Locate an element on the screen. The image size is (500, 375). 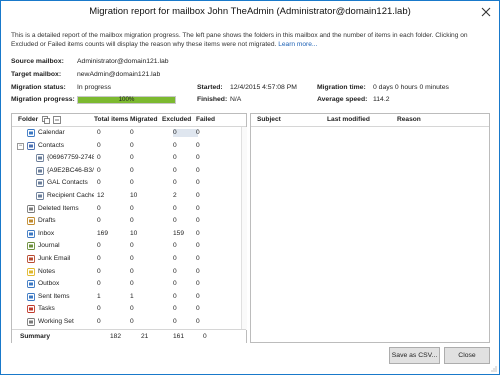
folder-row: Inbox 169 10 159 0 is located at coordinates (129, 234).